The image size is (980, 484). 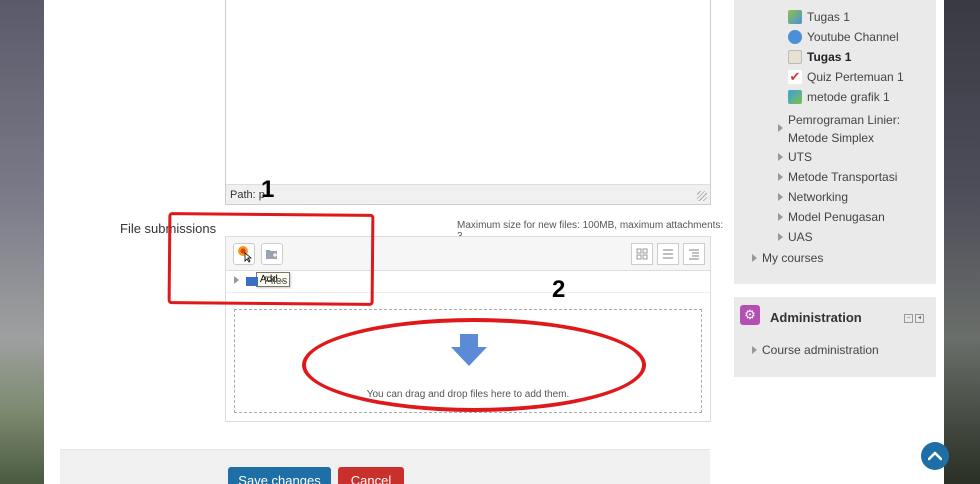 What do you see at coordinates (268, 189) in the screenshot?
I see `annotation-number-1: 1` at bounding box center [268, 189].